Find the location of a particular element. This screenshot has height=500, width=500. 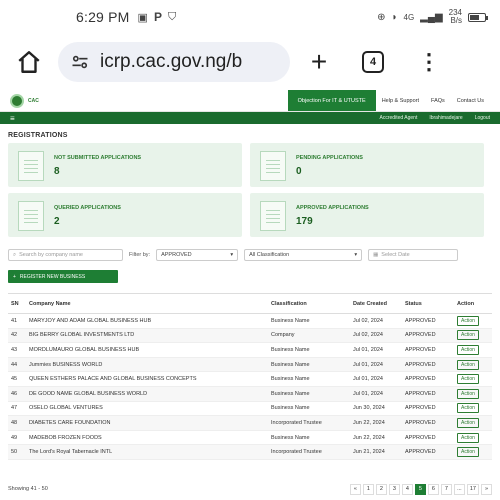

url-text: icrp.cac.gov.ng/b is located at coordinates (171, 62).